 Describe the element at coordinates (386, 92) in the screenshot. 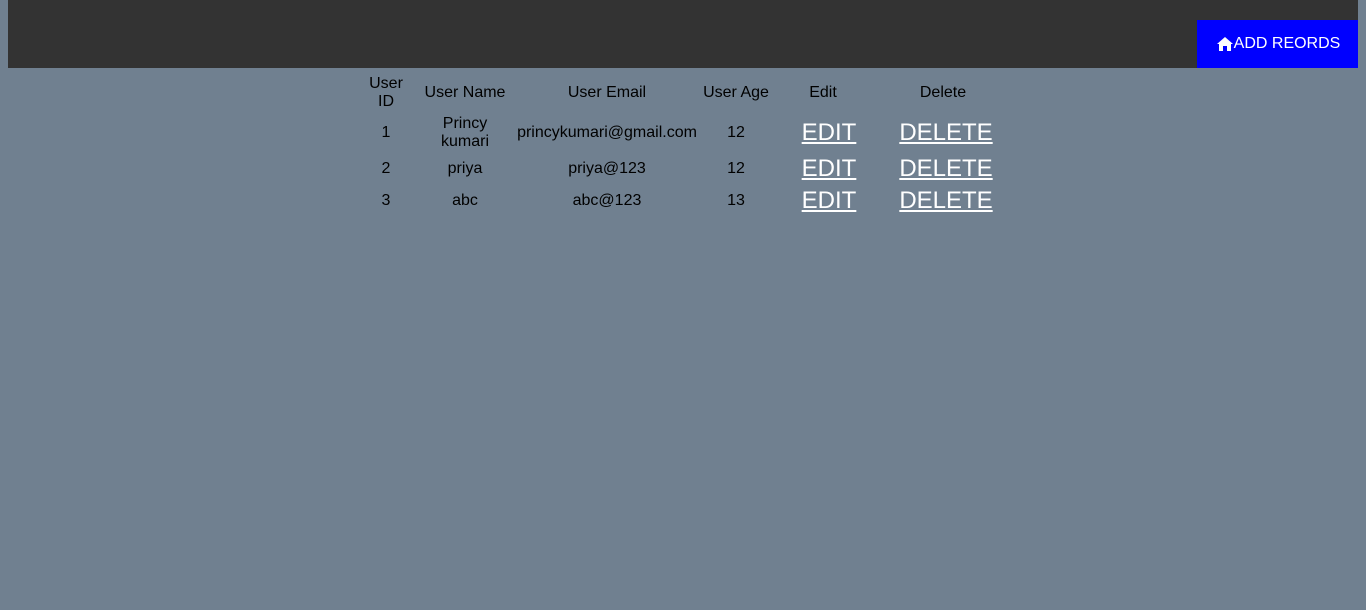

I see `header-user-id: User ID` at that location.